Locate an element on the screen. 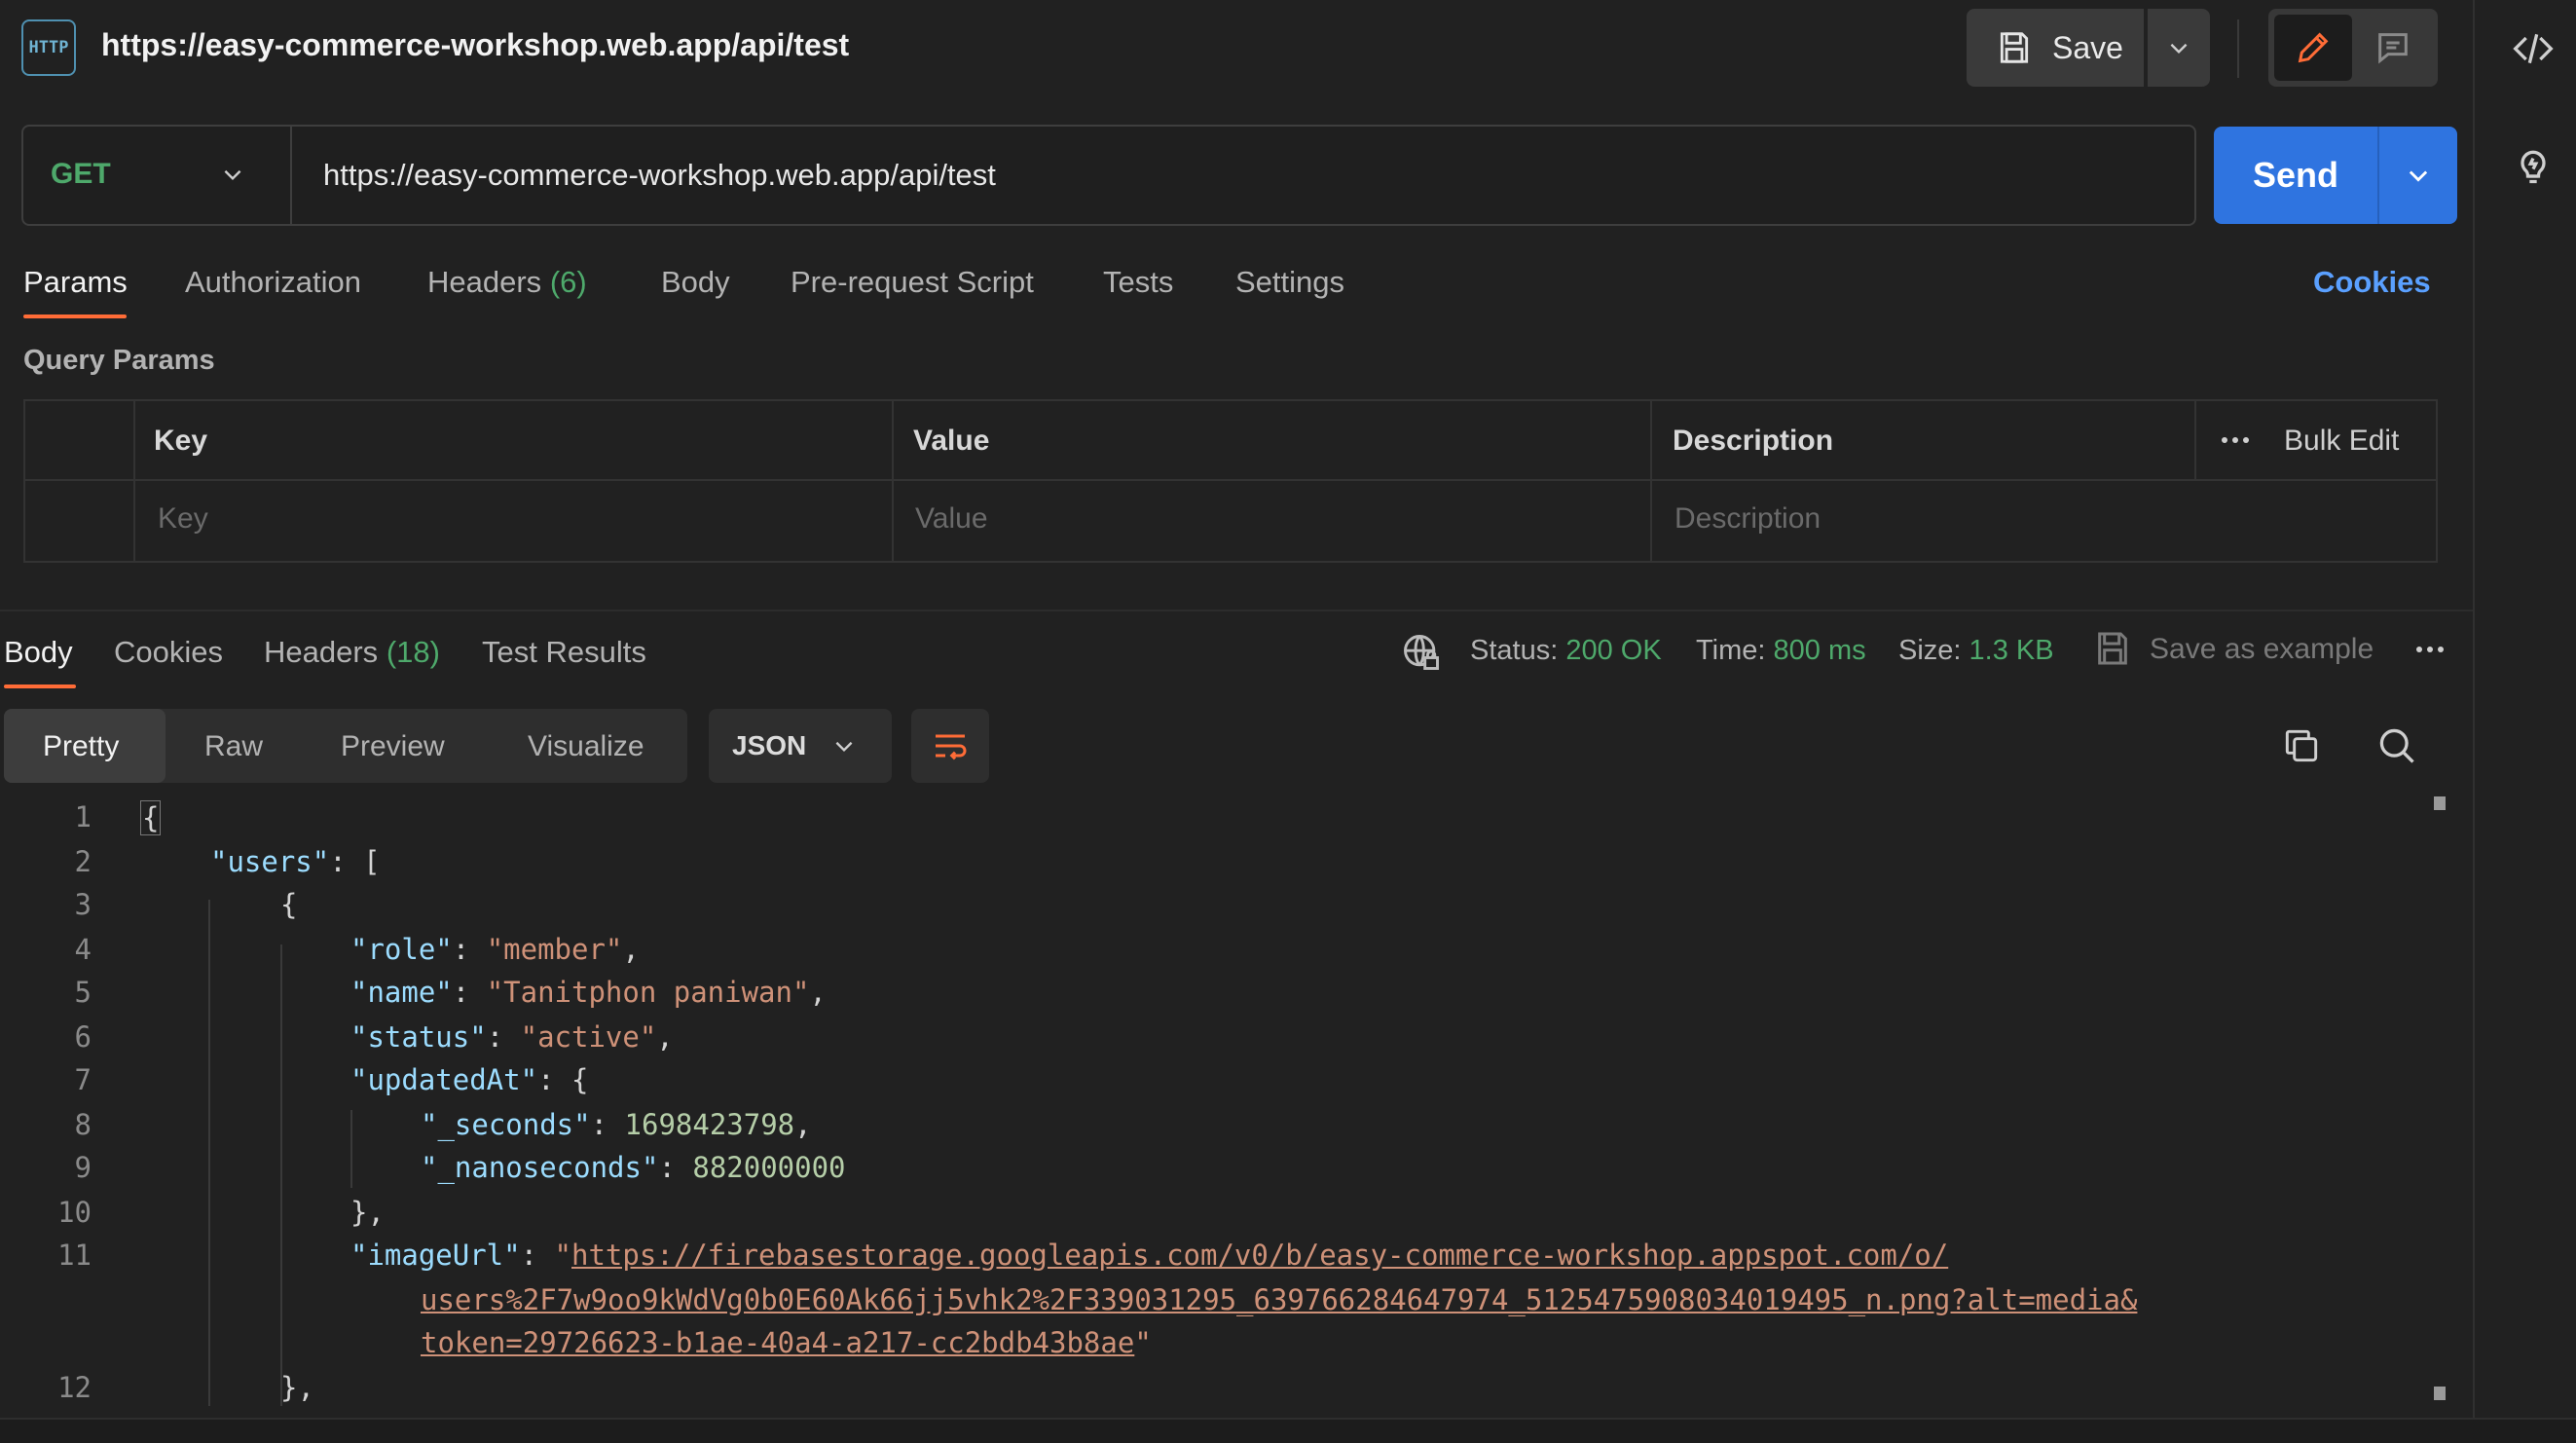 This screenshot has width=2576, height=1443. wrap-lines-button is located at coordinates (950, 746).